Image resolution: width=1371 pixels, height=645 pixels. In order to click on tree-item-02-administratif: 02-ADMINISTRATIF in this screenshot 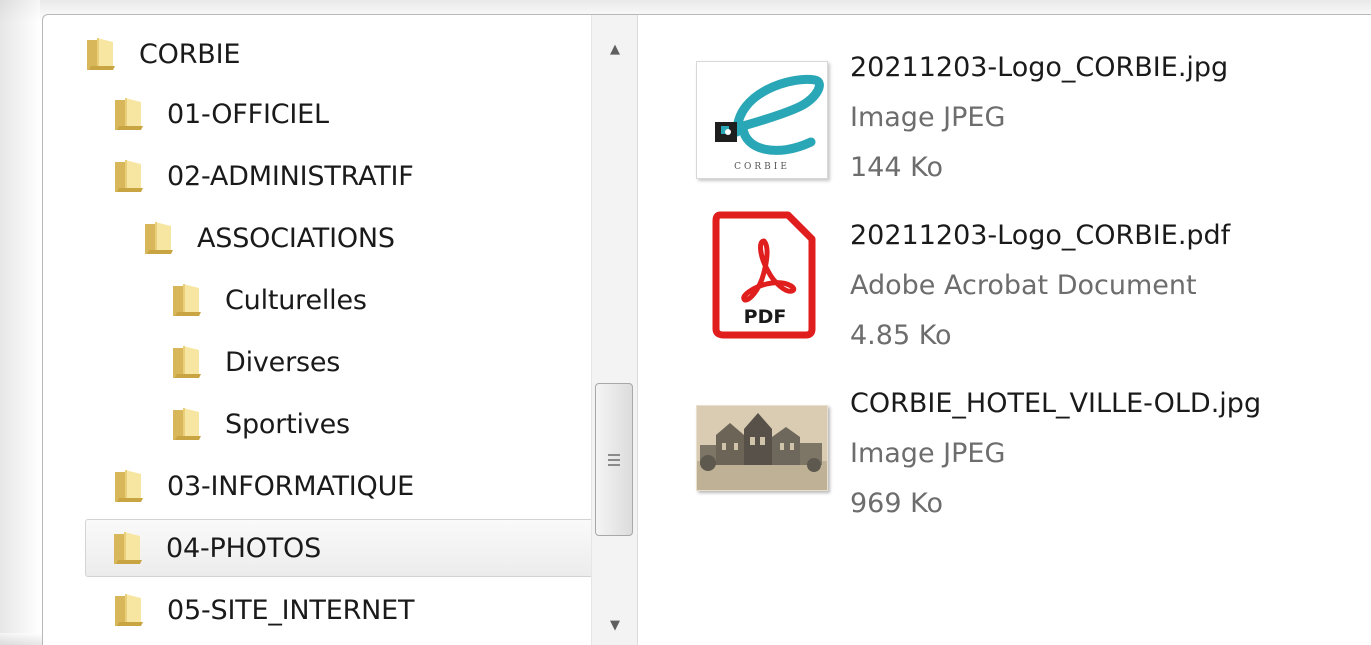, I will do `click(263, 176)`.